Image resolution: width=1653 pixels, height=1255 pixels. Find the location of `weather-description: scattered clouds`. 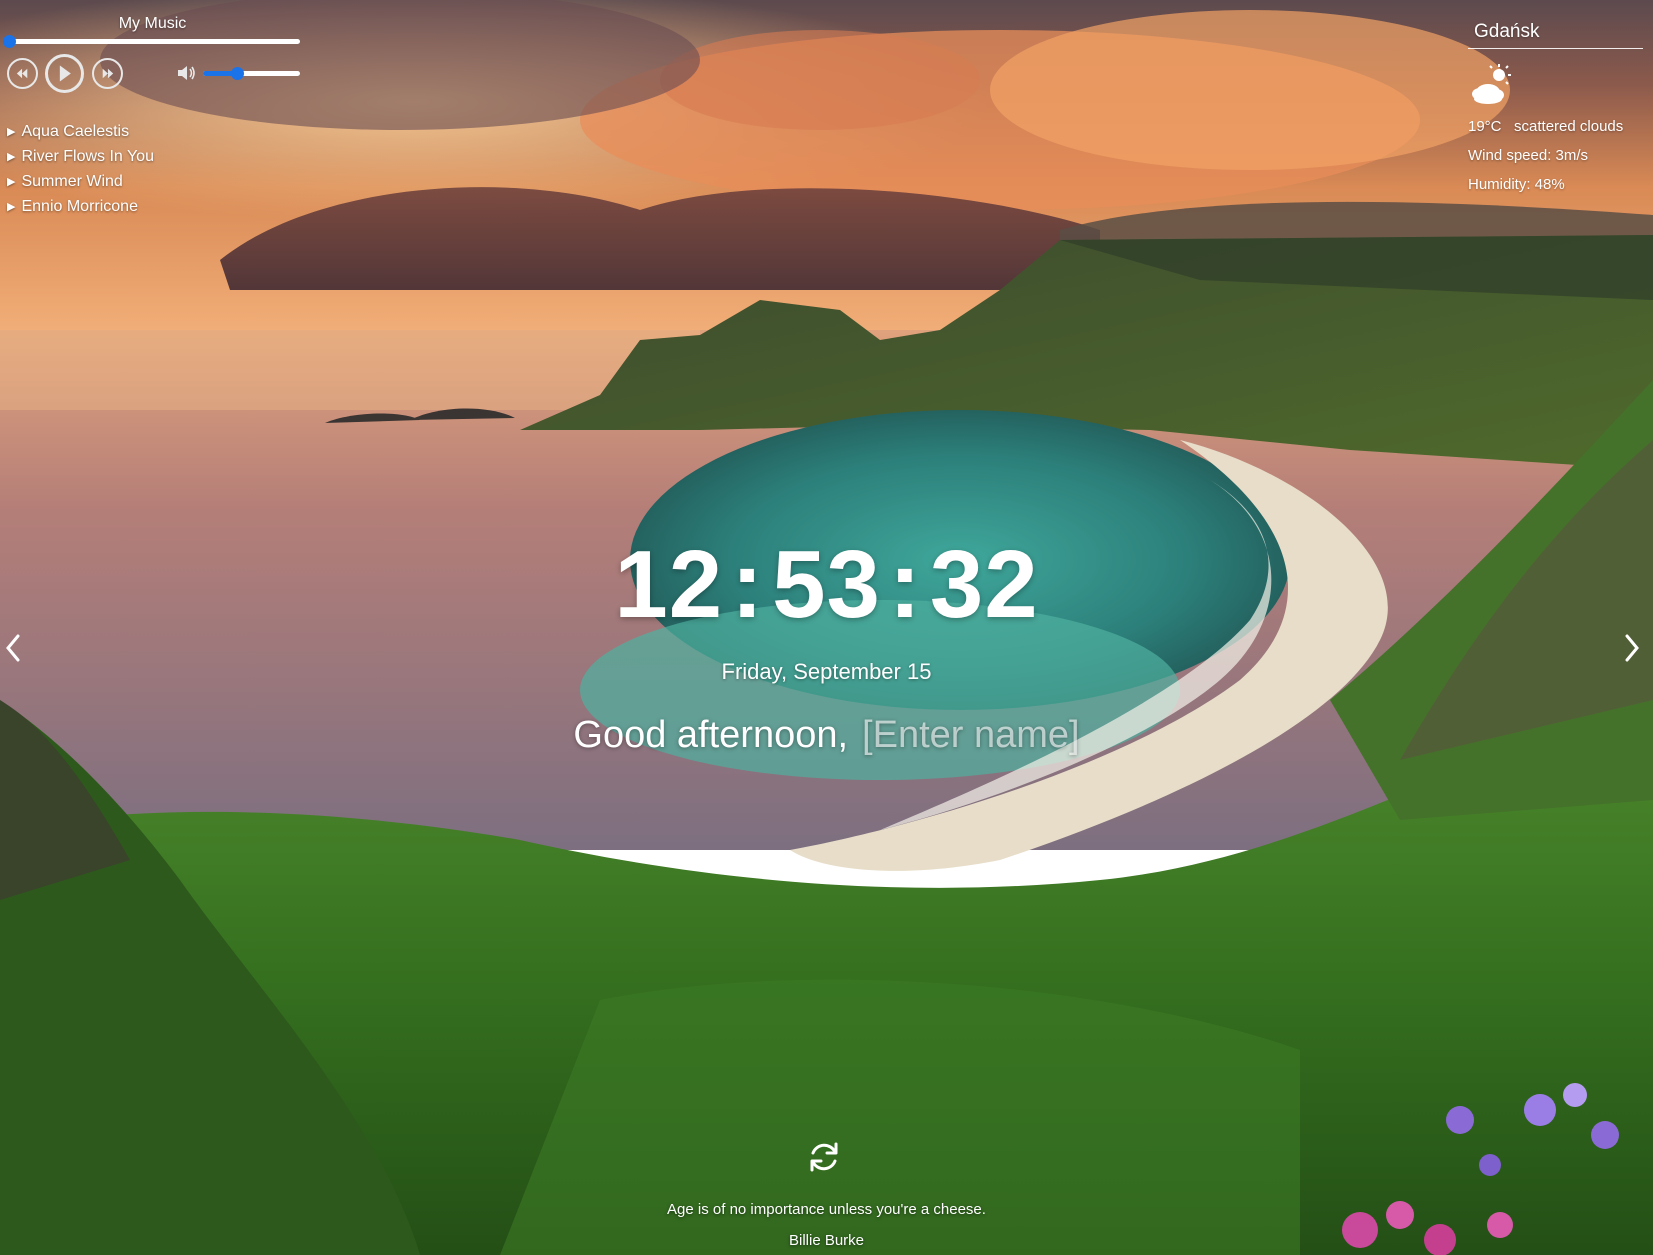

weather-description: scattered clouds is located at coordinates (1569, 126).